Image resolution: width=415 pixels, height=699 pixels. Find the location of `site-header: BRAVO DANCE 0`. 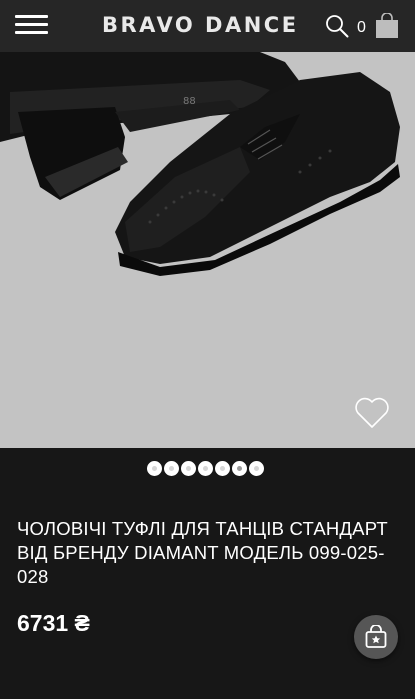

site-header: BRAVO DANCE 0 is located at coordinates (207, 26).